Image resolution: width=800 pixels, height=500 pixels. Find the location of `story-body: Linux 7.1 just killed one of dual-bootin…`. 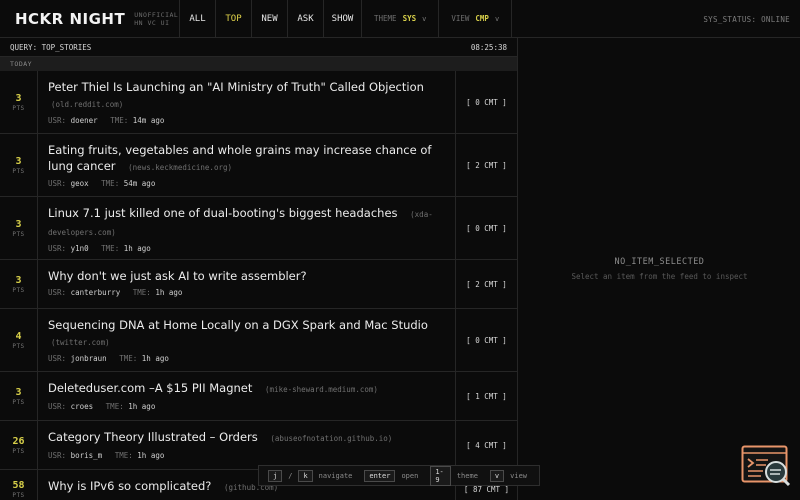

story-body: Linux 7.1 just killed one of dual-bootin… is located at coordinates (246, 228).